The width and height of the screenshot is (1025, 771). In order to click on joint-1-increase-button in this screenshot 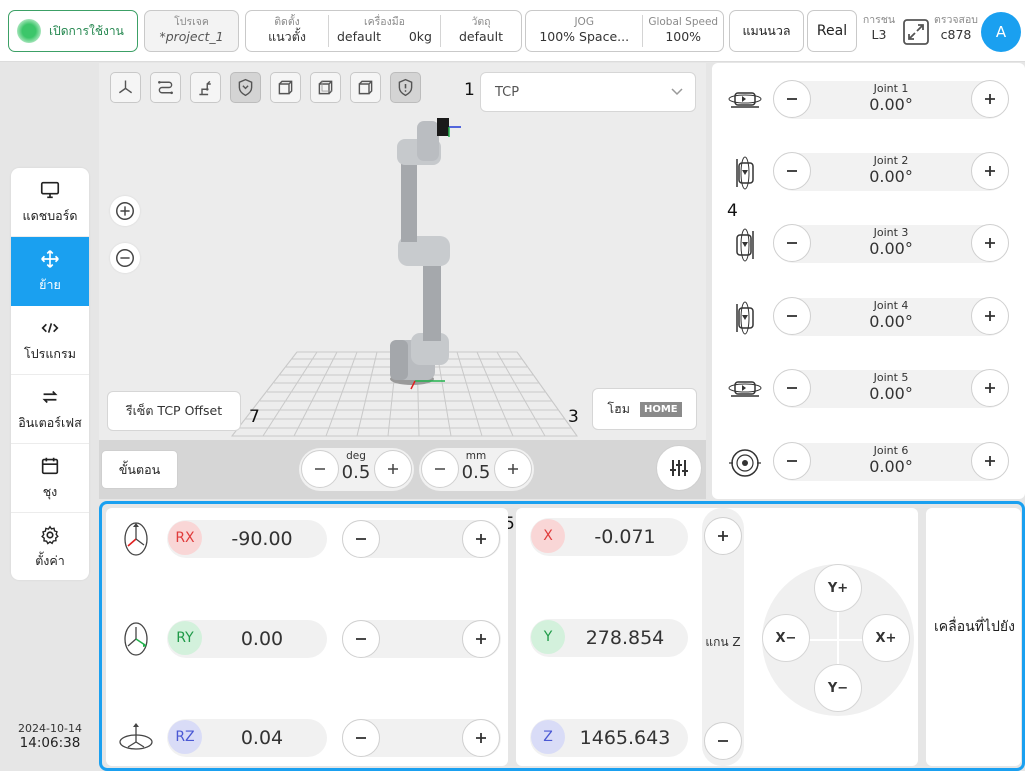, I will do `click(990, 99)`.